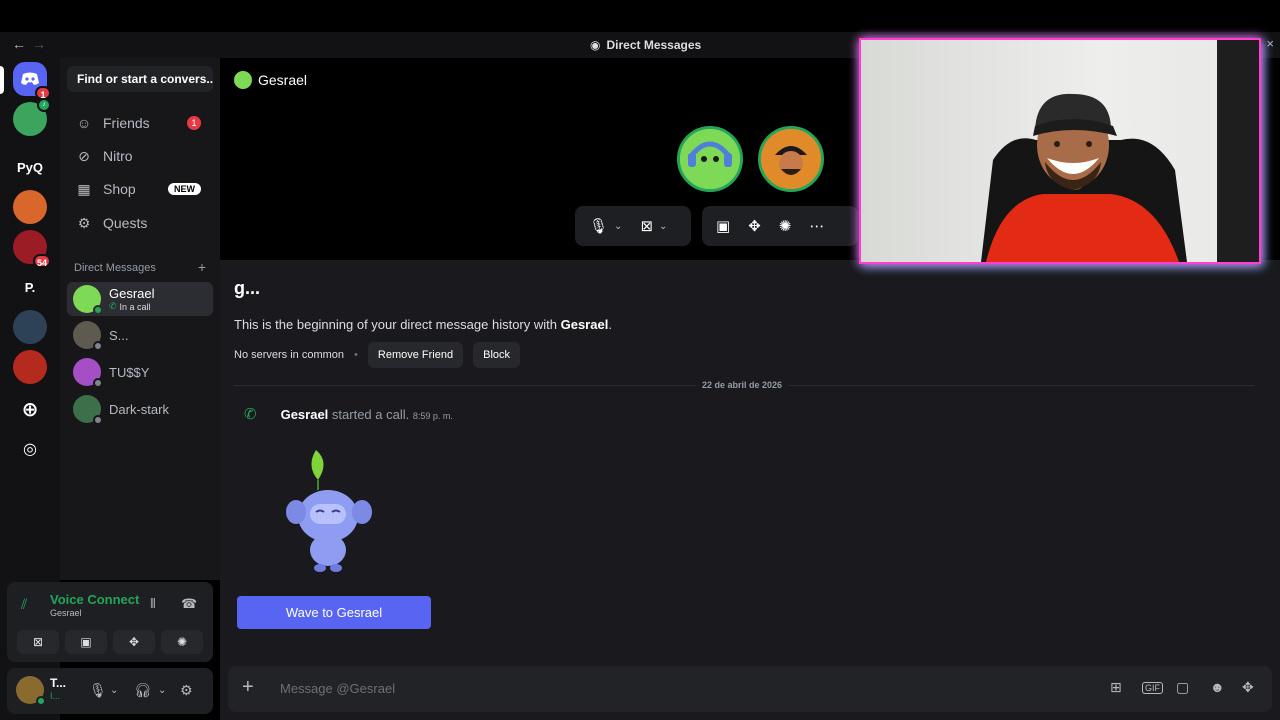  I want to click on participant-illustration, so click(710, 159).